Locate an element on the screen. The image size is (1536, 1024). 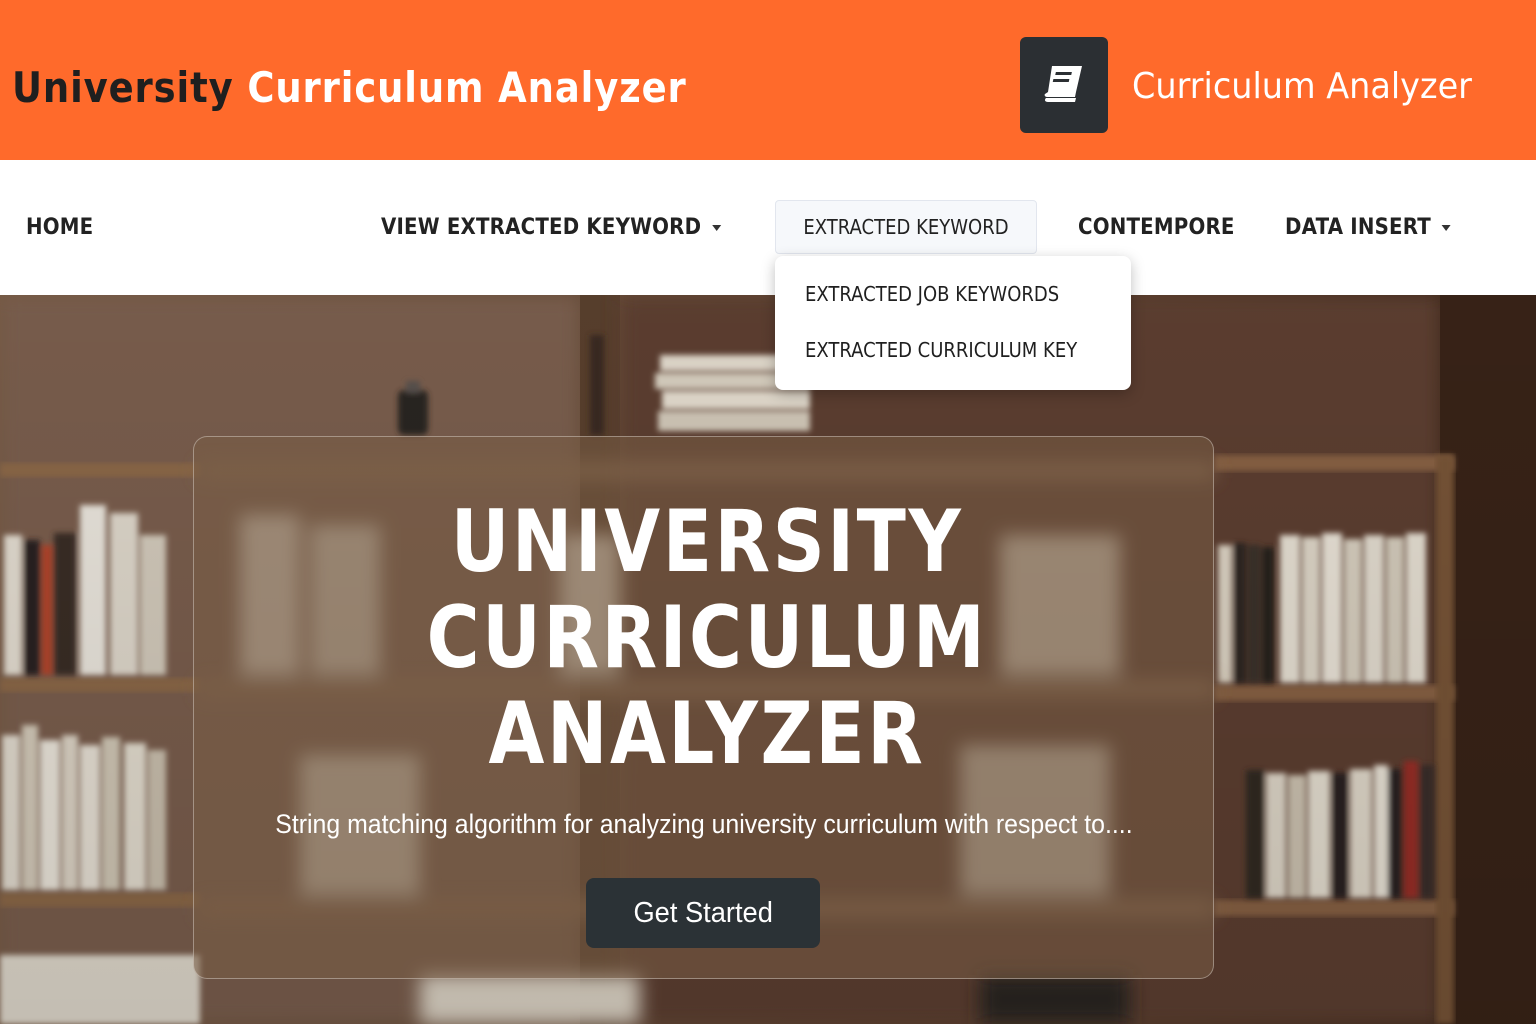
hero-title-line-1: UNIVERSITY is located at coordinates (707, 542).